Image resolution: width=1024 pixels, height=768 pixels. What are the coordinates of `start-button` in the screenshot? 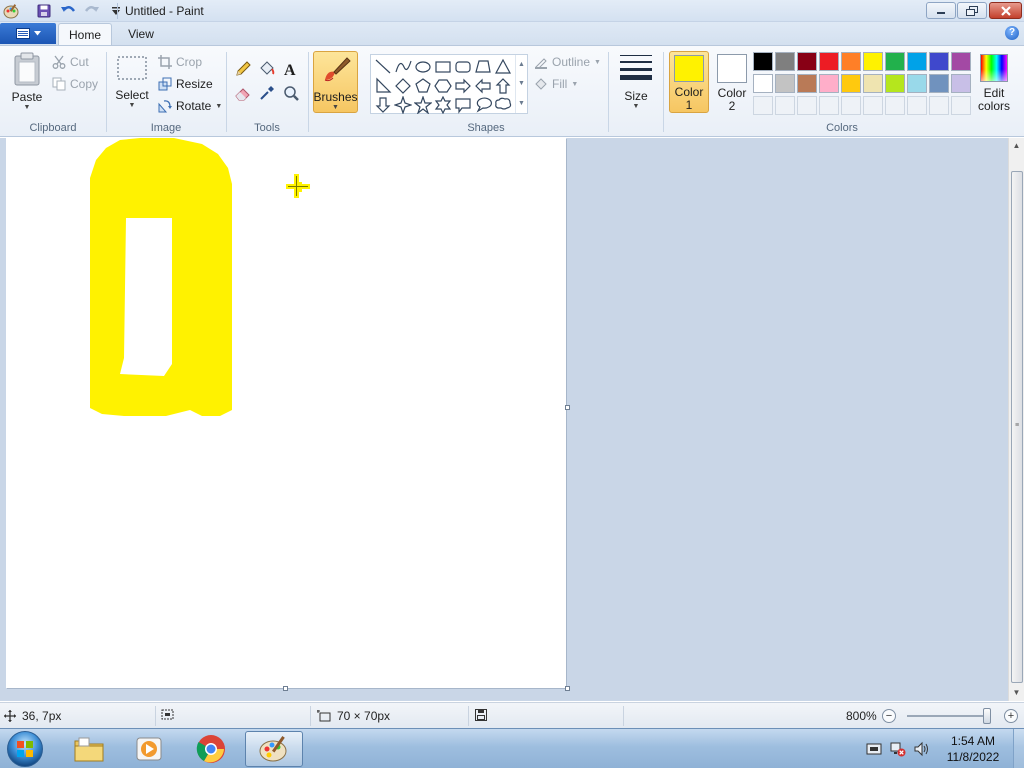 It's located at (25, 748).